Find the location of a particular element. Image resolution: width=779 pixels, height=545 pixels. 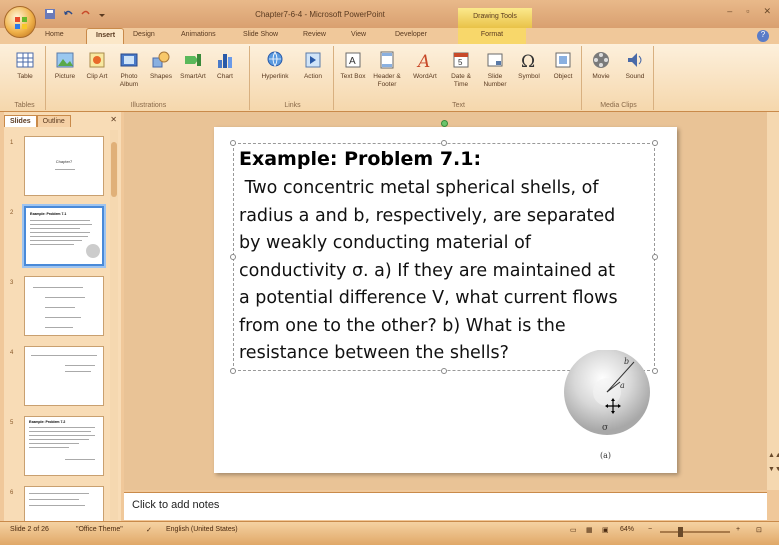

object-button: Object is located at coordinates (563, 65).